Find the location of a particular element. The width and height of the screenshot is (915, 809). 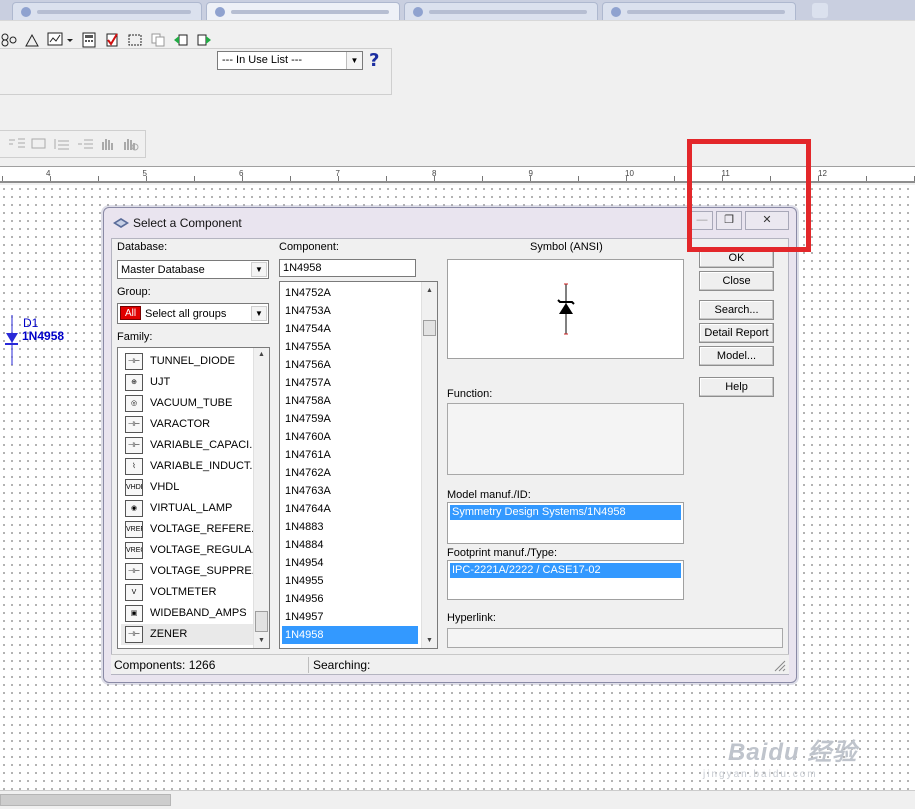

component-item: 1N4955 is located at coordinates (350, 581).